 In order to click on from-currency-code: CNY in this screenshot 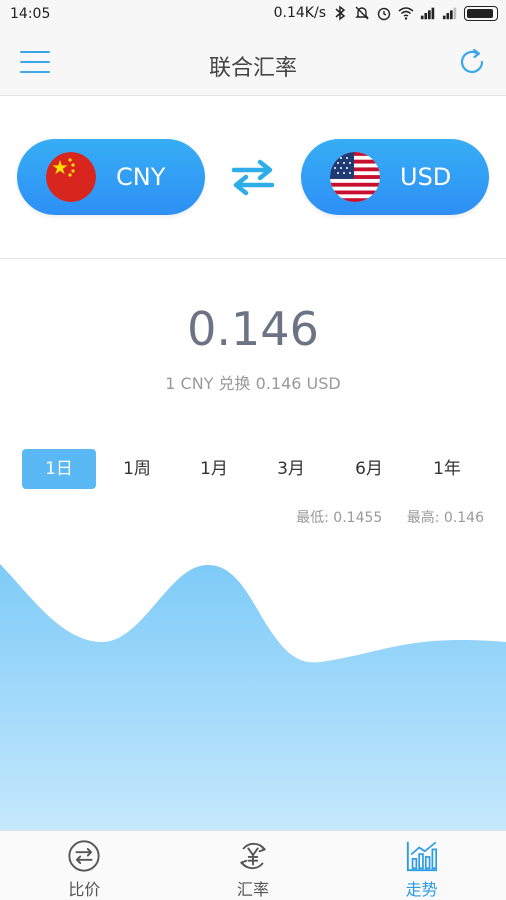, I will do `click(141, 177)`.